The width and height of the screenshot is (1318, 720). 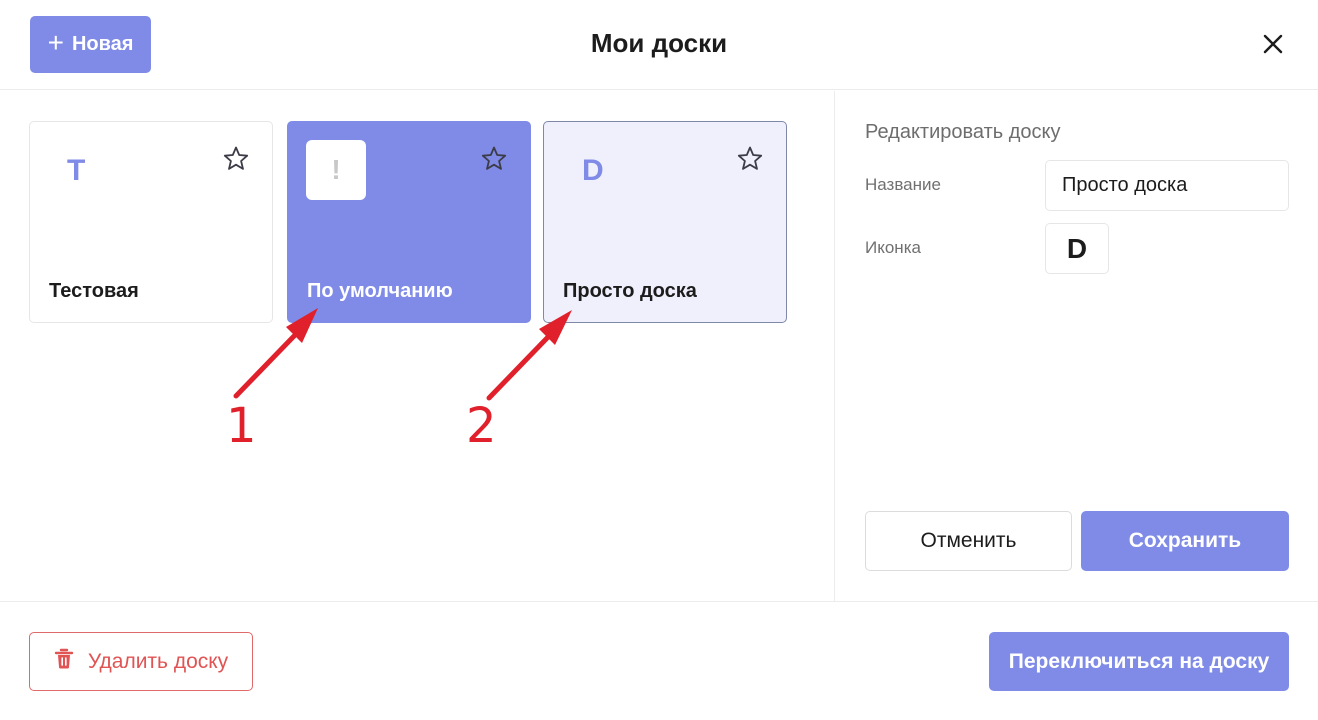 I want to click on board-name-field, so click(x=1167, y=185).